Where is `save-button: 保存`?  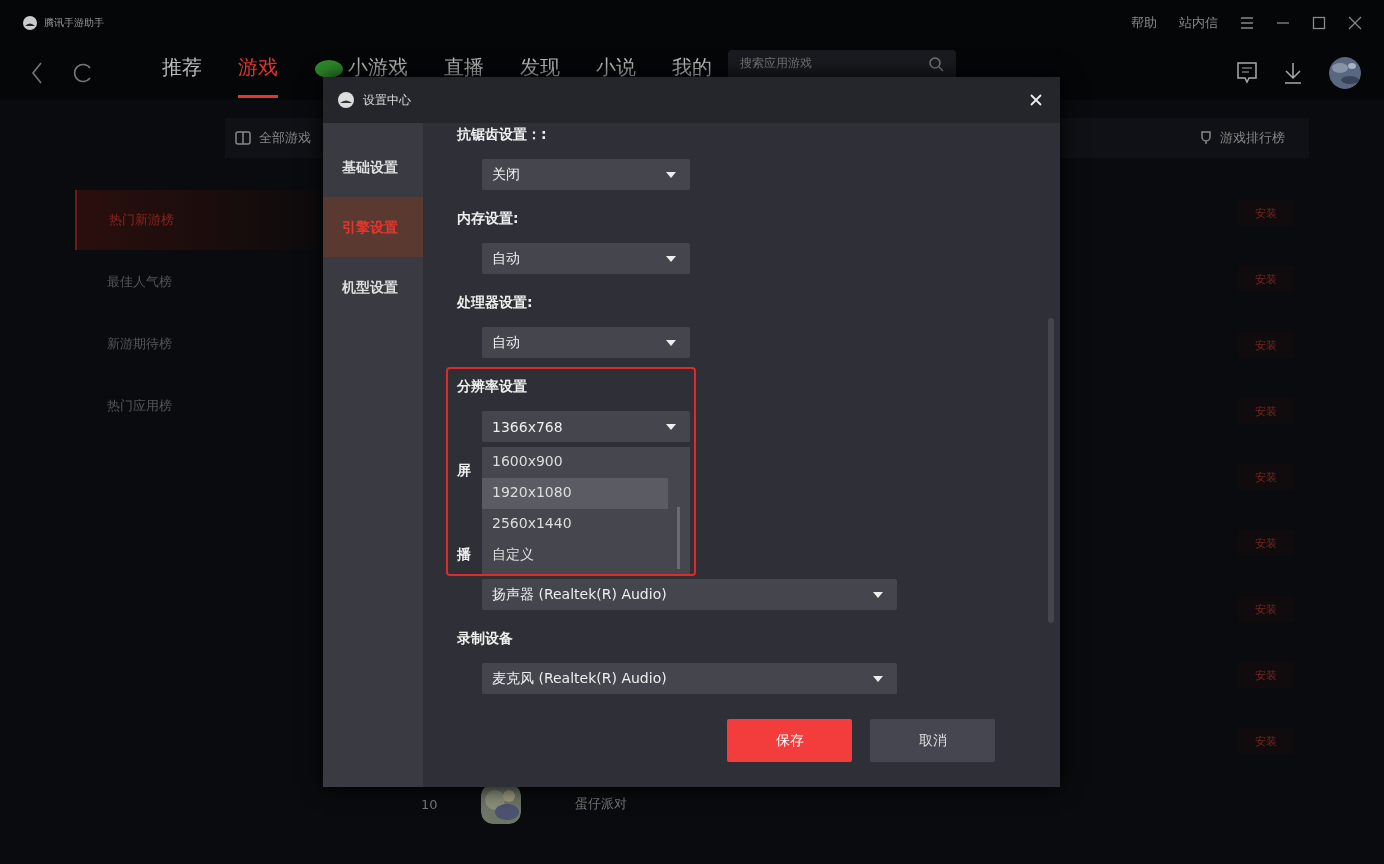 save-button: 保存 is located at coordinates (789, 740).